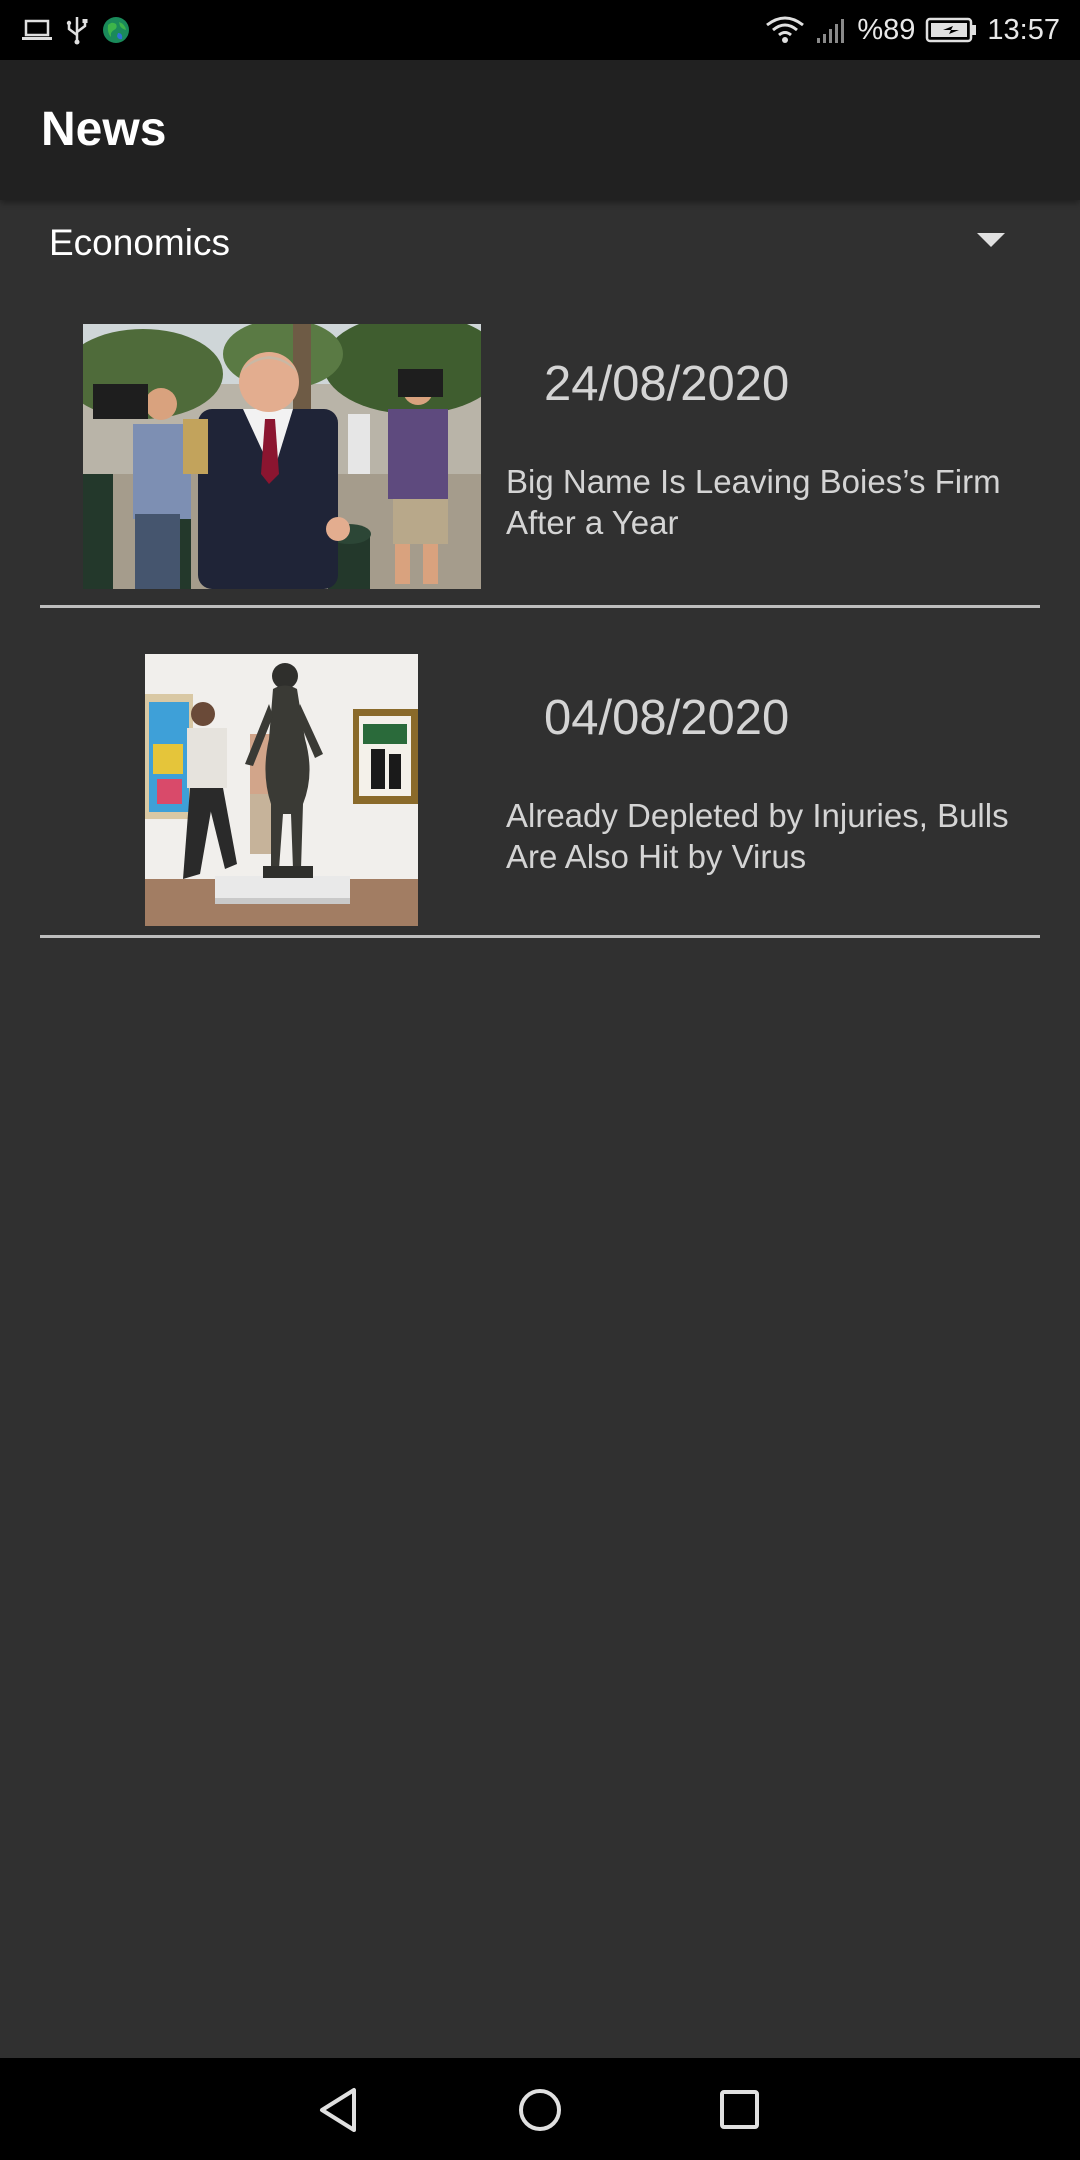 Image resolution: width=1080 pixels, height=2160 pixels. I want to click on status-right-icons: %89 13:57, so click(912, 30).